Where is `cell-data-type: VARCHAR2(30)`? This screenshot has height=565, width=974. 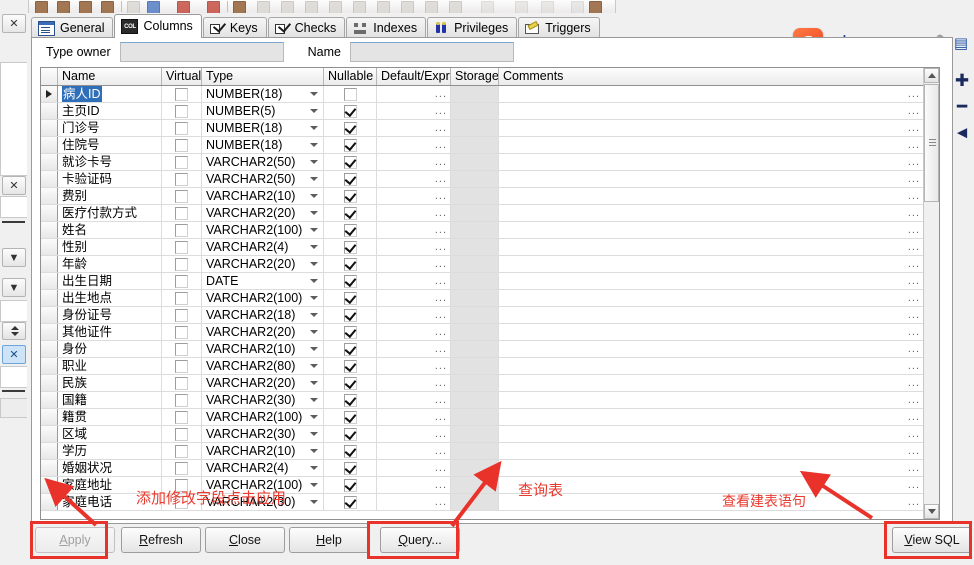
cell-data-type: VARCHAR2(30) is located at coordinates (263, 400).